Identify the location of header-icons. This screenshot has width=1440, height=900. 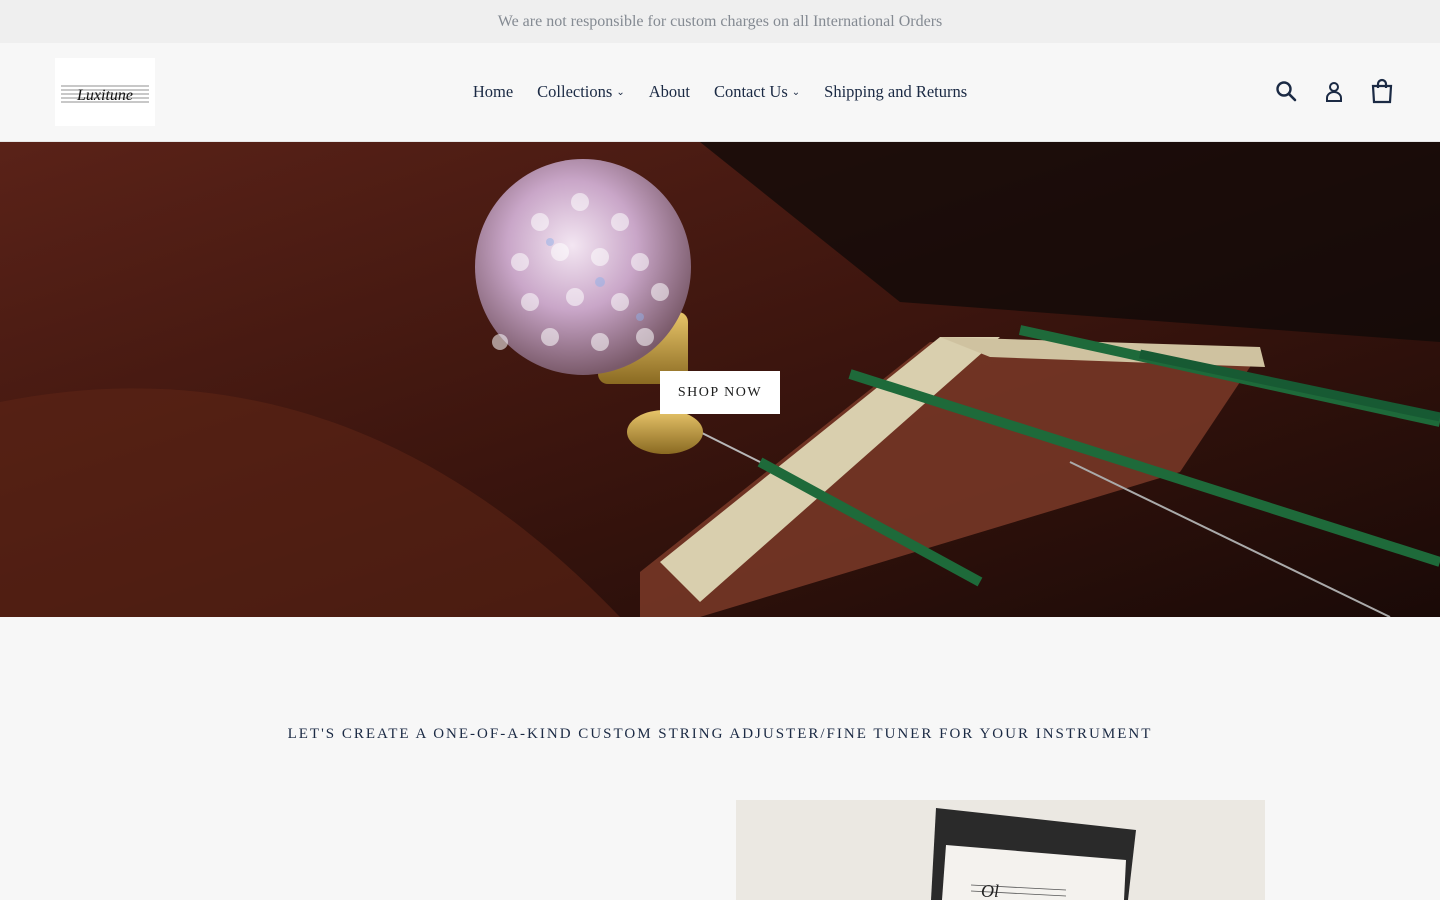
(1334, 91).